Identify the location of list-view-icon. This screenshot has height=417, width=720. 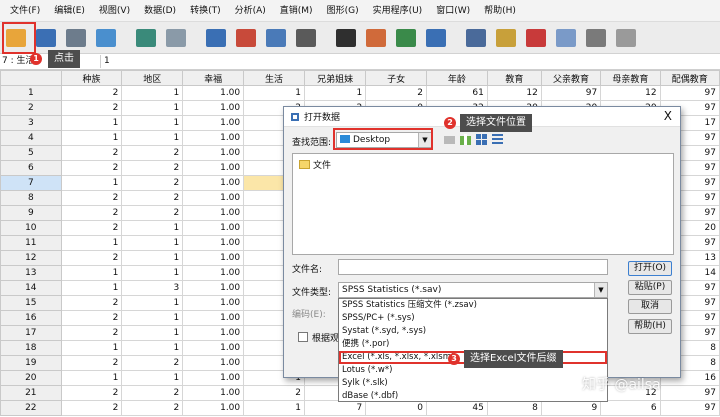
(481, 139).